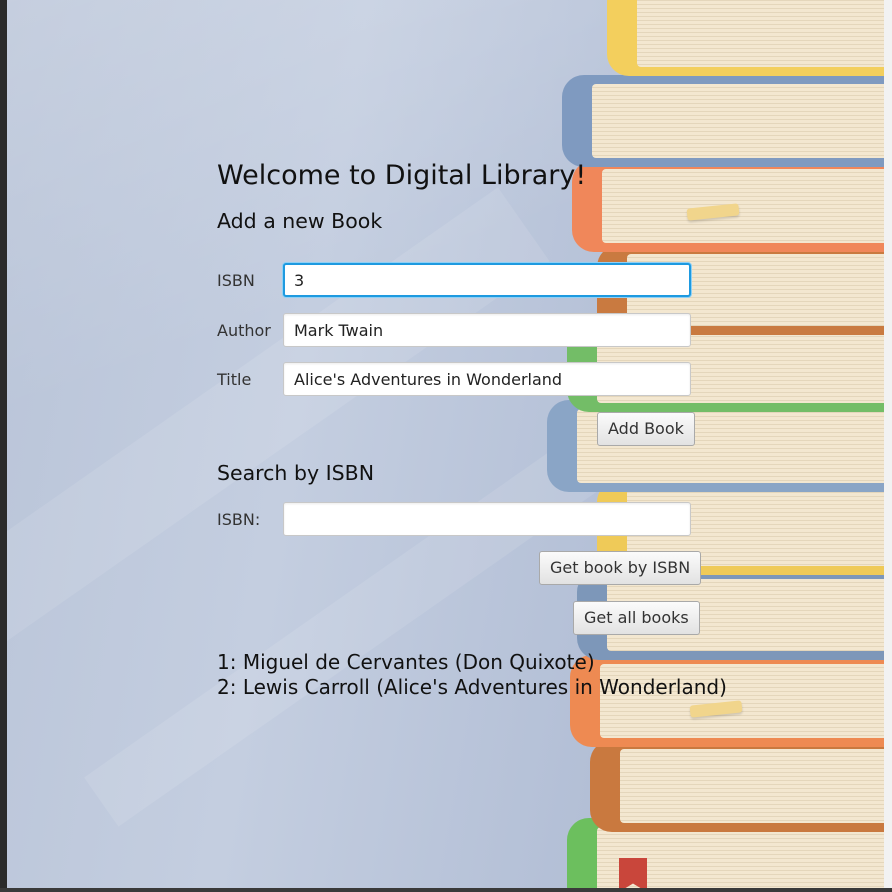 Image resolution: width=892 pixels, height=892 pixels. What do you see at coordinates (406, 662) in the screenshot?
I see `list-item: 1: Miguel de Cervantes (Don Quixote)` at bounding box center [406, 662].